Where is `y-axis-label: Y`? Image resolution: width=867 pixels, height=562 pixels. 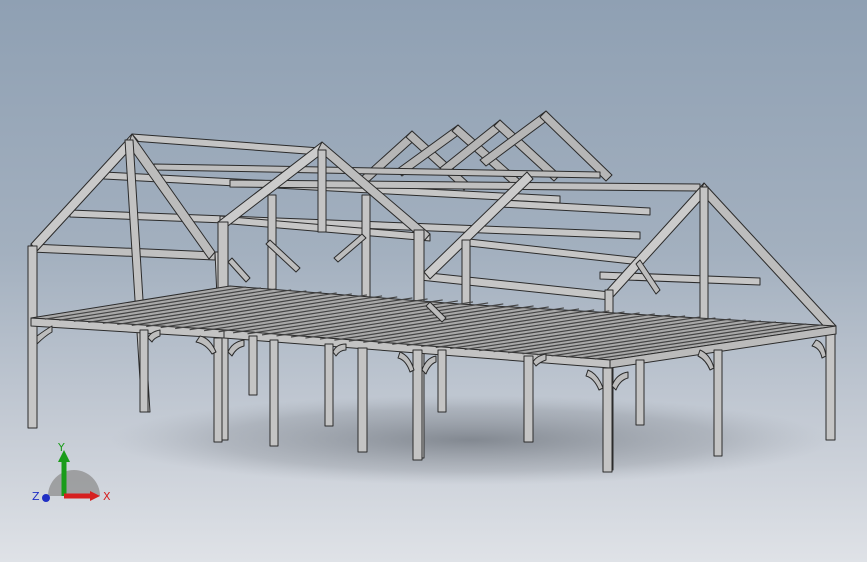
y-axis-label: Y is located at coordinates (61, 447).